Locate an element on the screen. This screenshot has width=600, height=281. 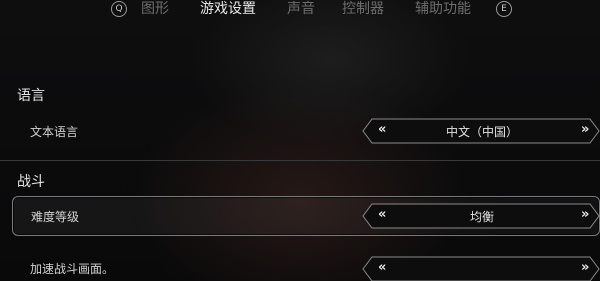
tab-graphics: 图形 is located at coordinates (155, 9).